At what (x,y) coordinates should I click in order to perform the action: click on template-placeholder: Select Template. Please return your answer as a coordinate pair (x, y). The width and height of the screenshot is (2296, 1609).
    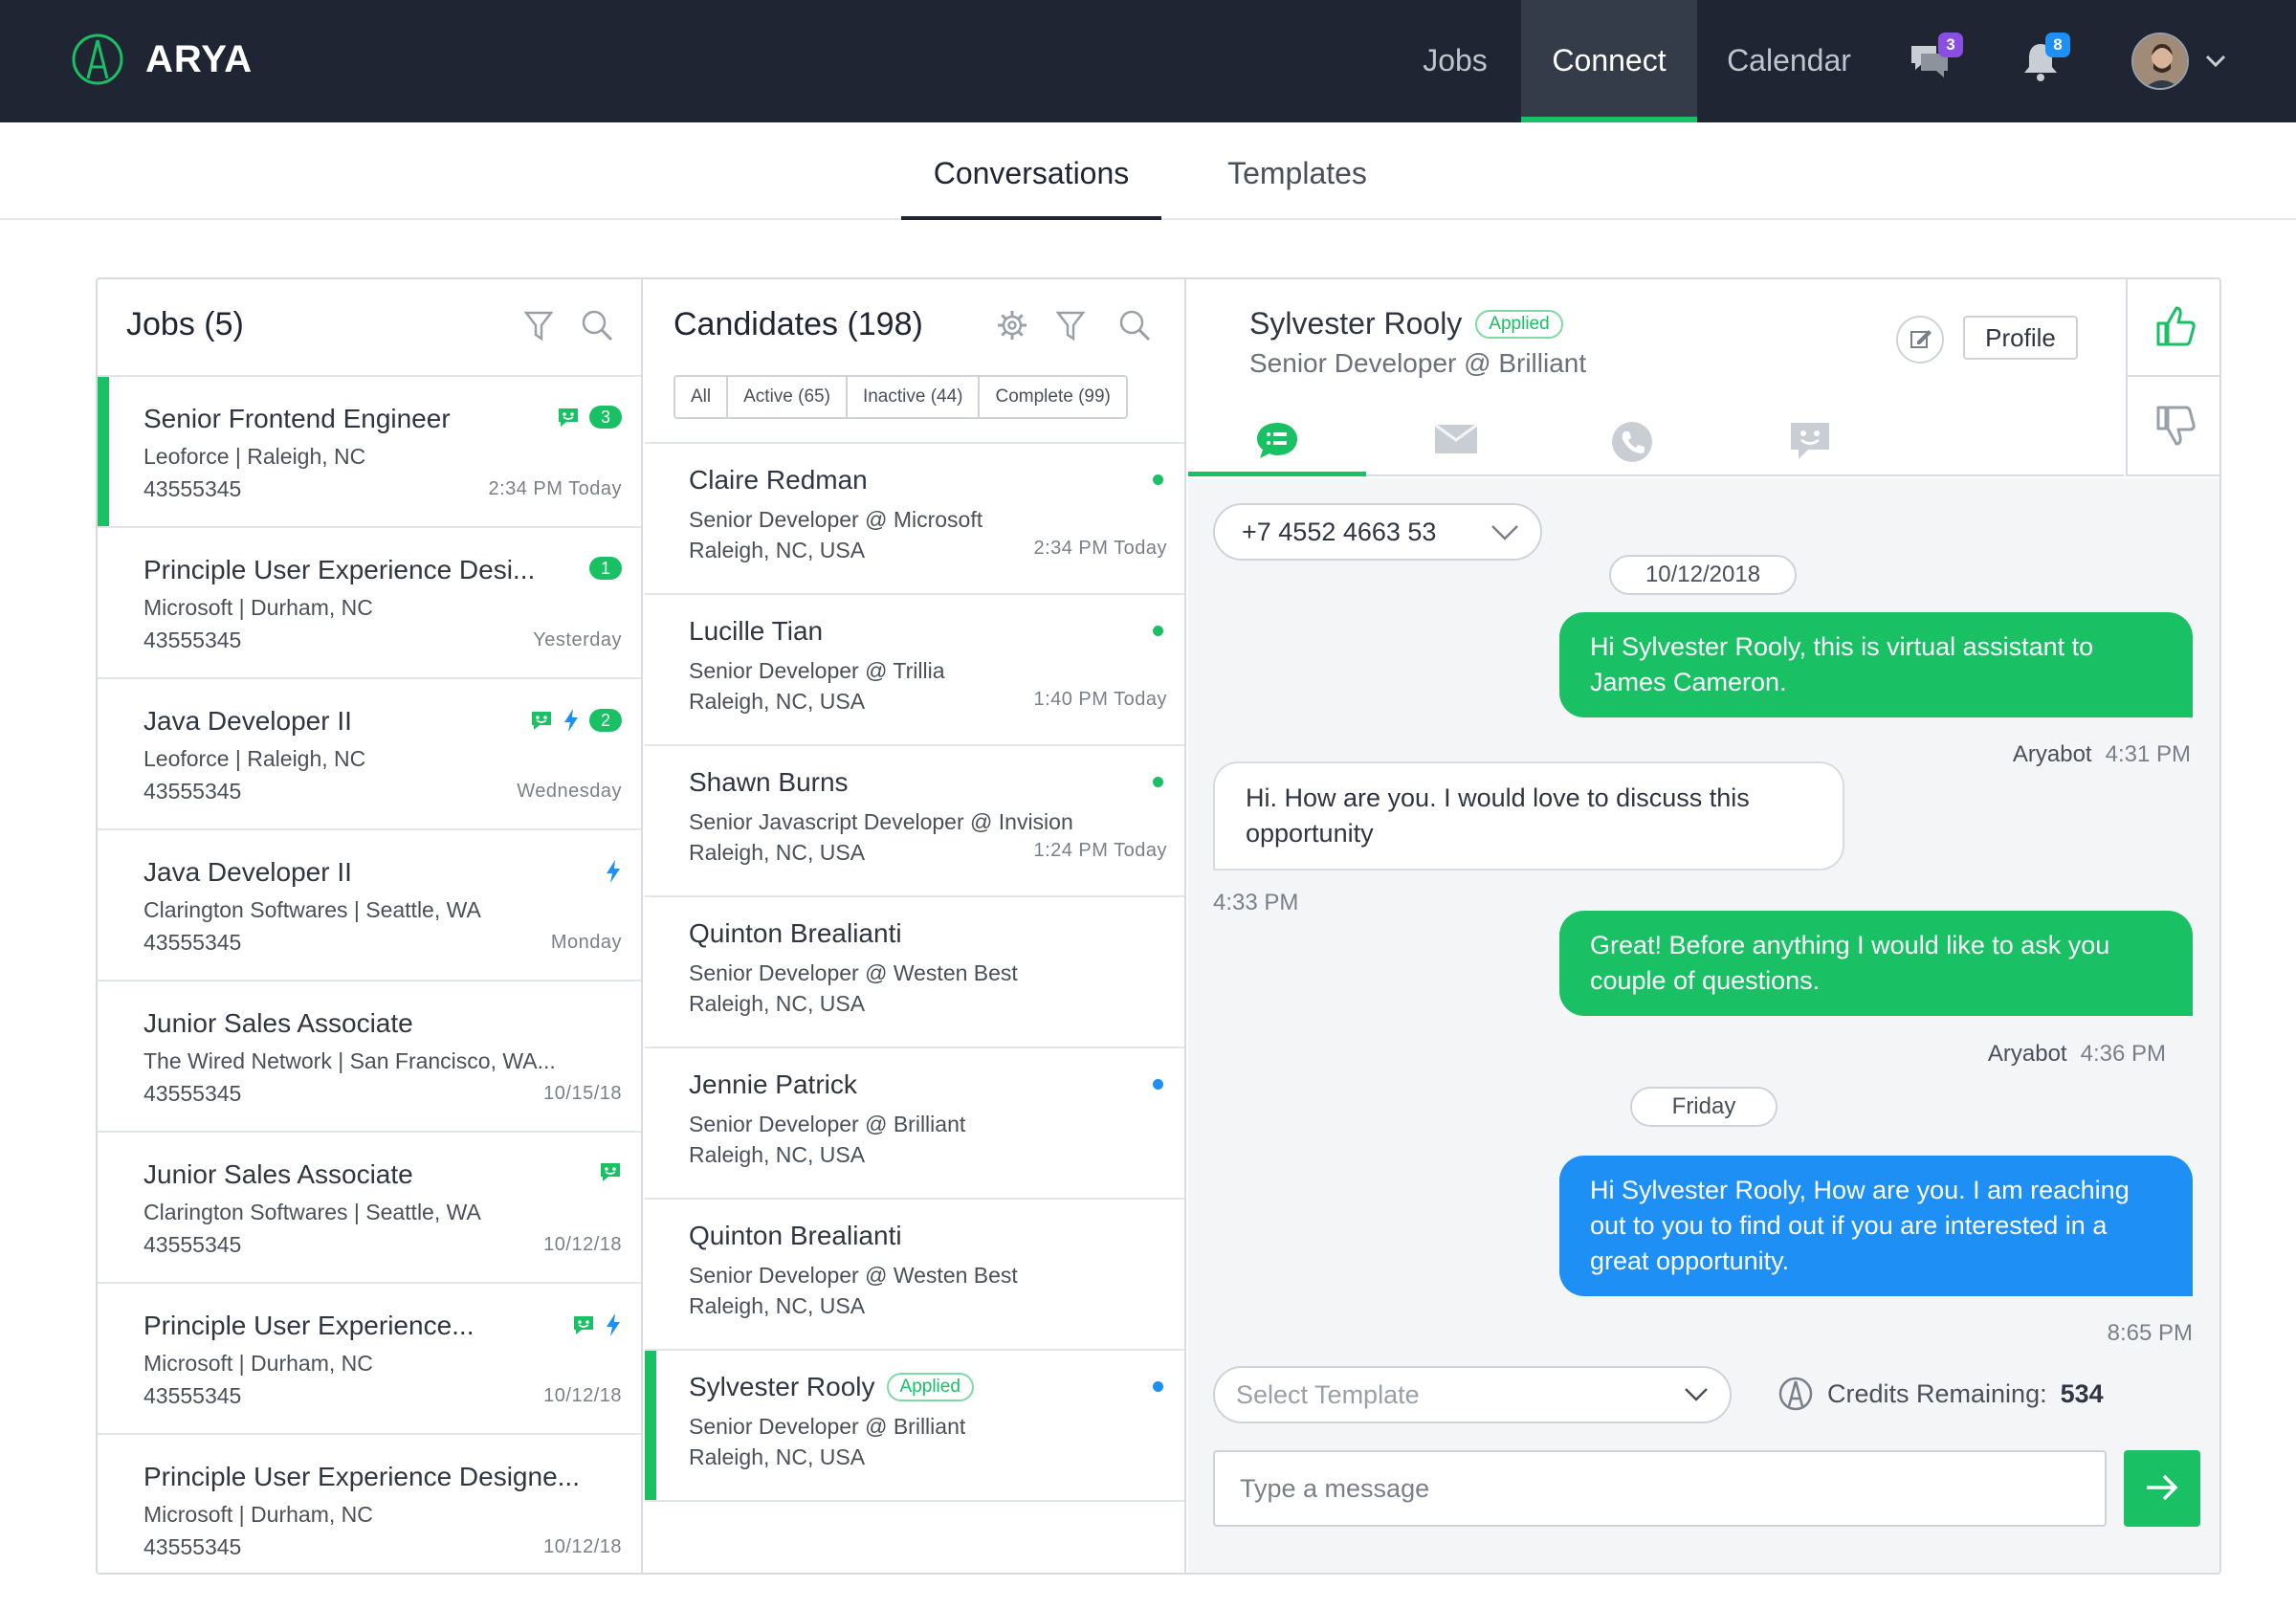
    Looking at the image, I should click on (1328, 1394).